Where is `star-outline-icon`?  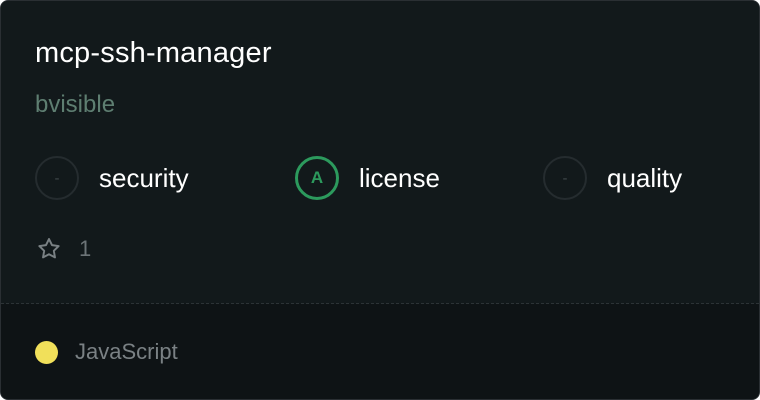
star-outline-icon is located at coordinates (49, 249).